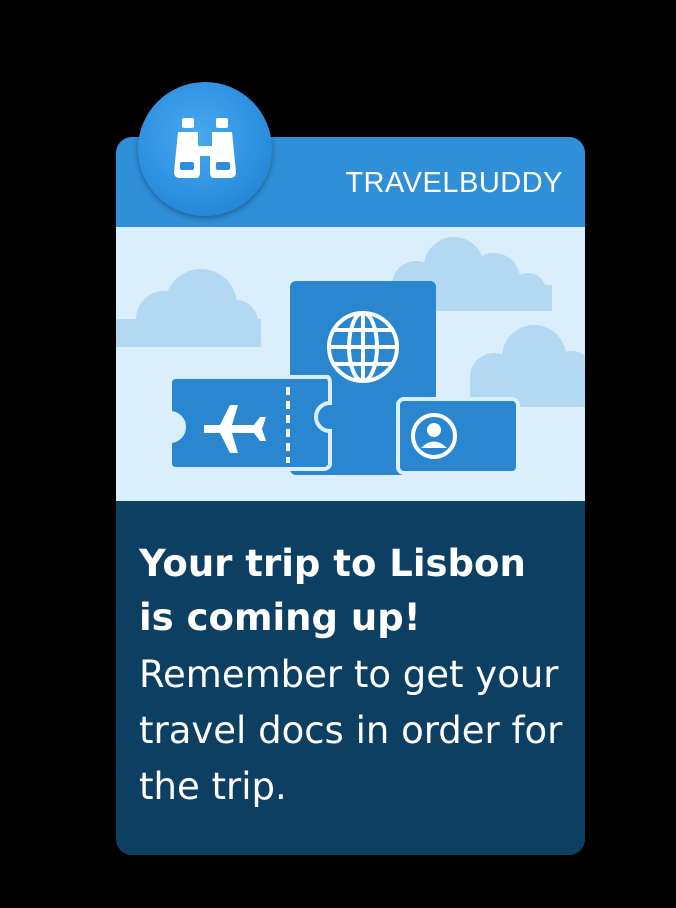 This screenshot has width=676, height=908. I want to click on app-icon, so click(205, 149).